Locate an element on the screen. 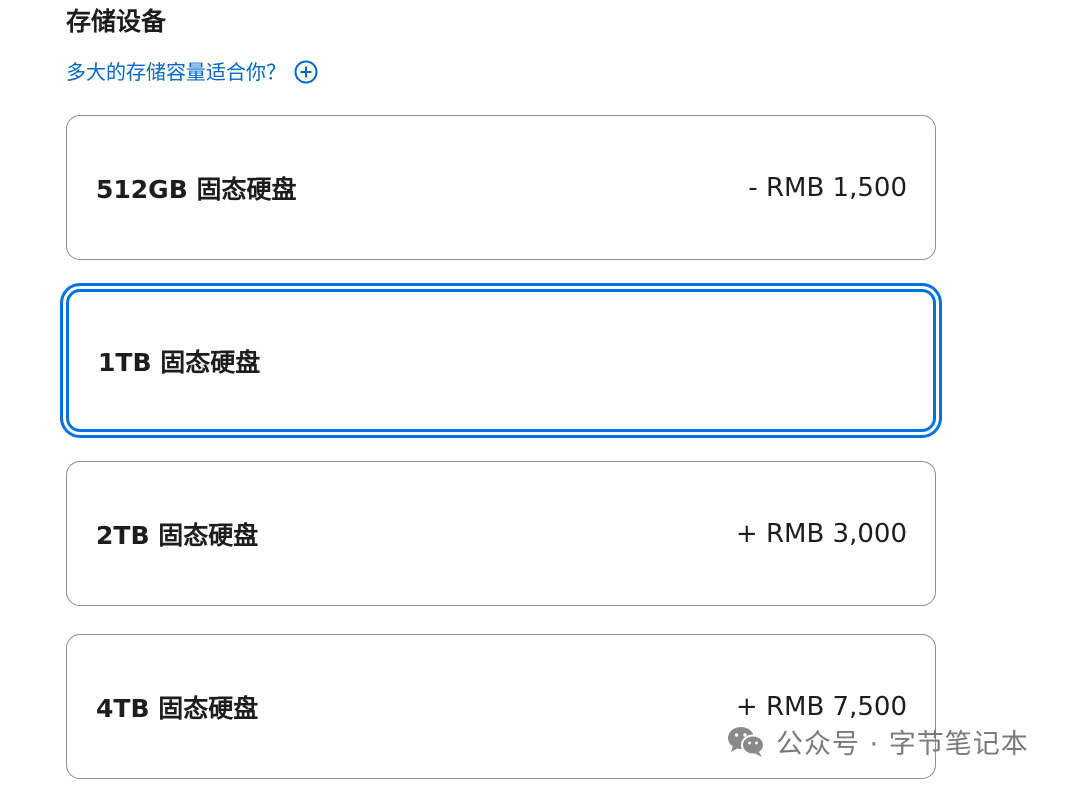 This screenshot has height=790, width=1080. storage-option-name: 1TB 固态硬盘 is located at coordinates (179, 362).